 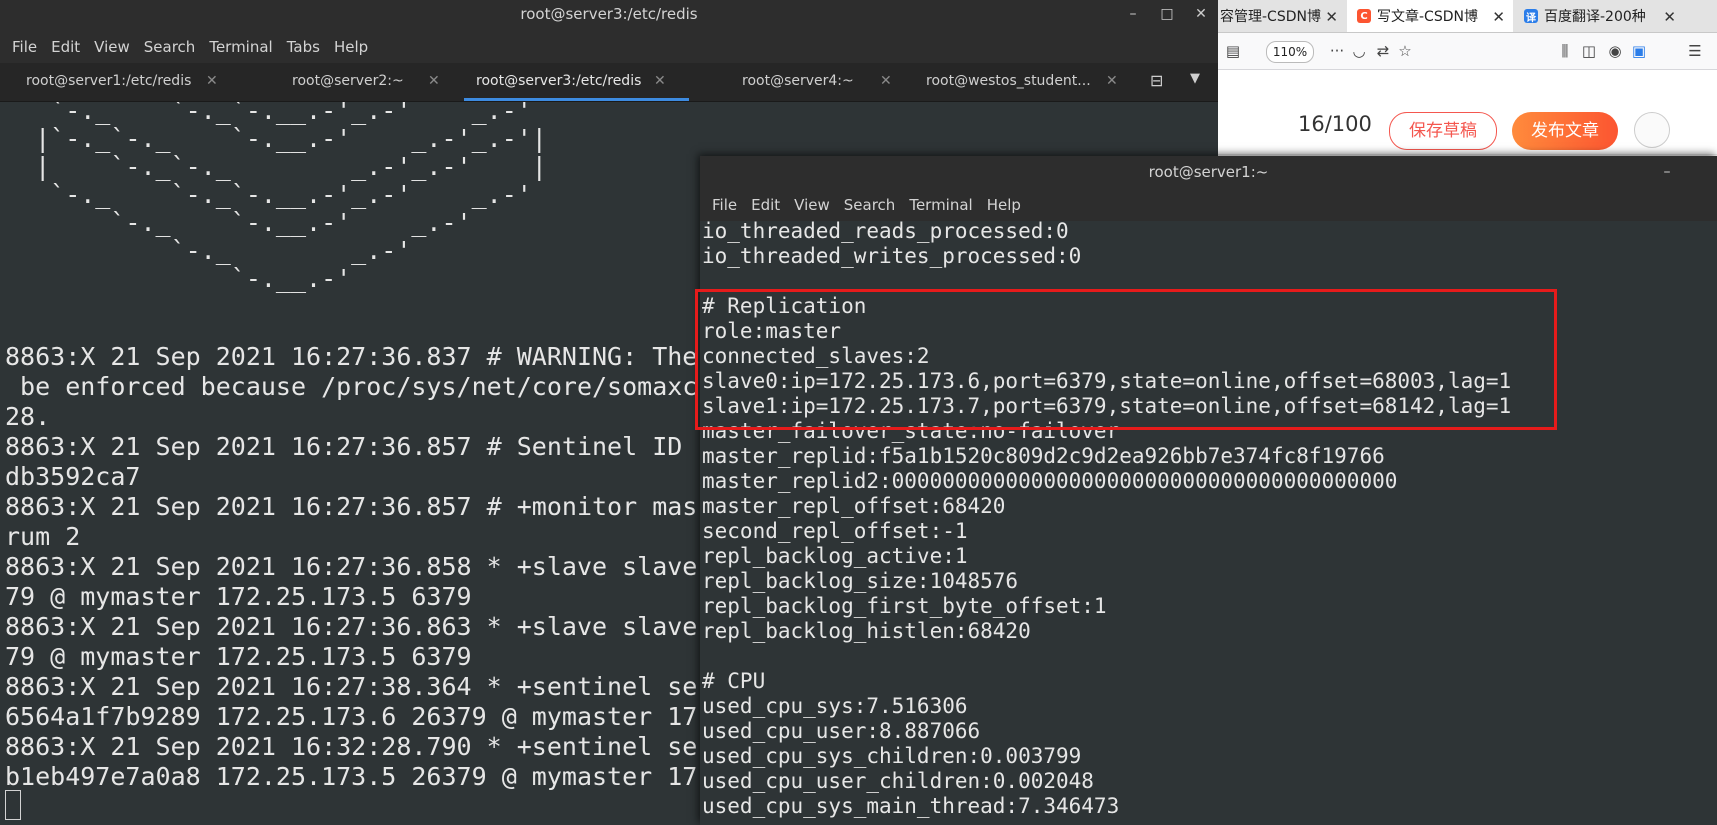 What do you see at coordinates (1595, 17) in the screenshot?
I see `browser-tab-label: 百度翻译-200种` at bounding box center [1595, 17].